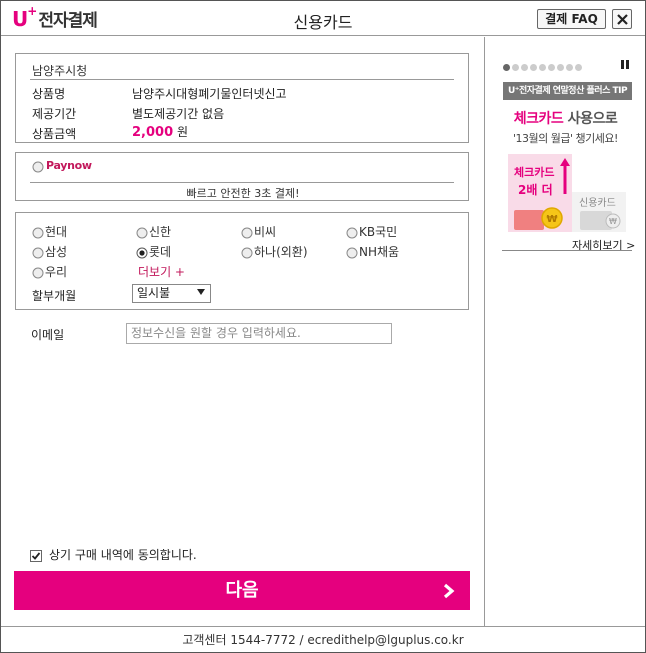 This screenshot has height=653, width=646. Describe the element at coordinates (38, 167) in the screenshot. I see `paynow-radio` at that location.